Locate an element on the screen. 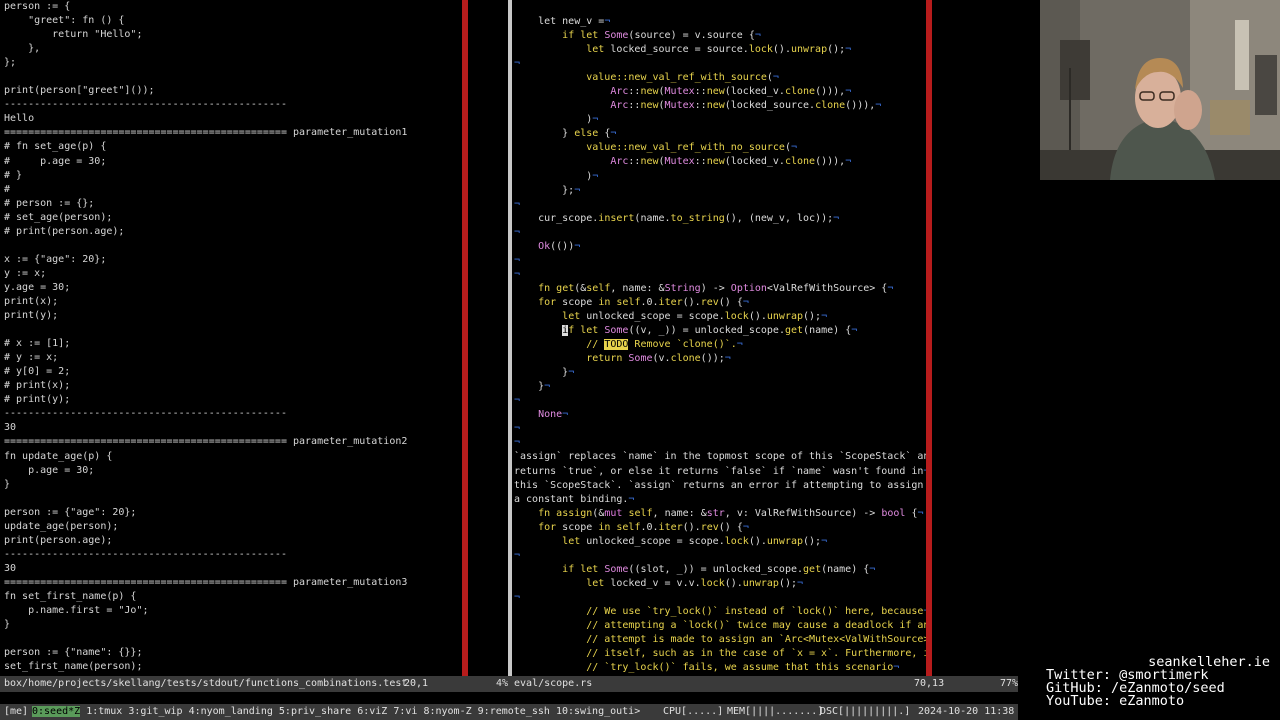 The height and width of the screenshot is (720, 1280). code-token: () { is located at coordinates (730, 302).